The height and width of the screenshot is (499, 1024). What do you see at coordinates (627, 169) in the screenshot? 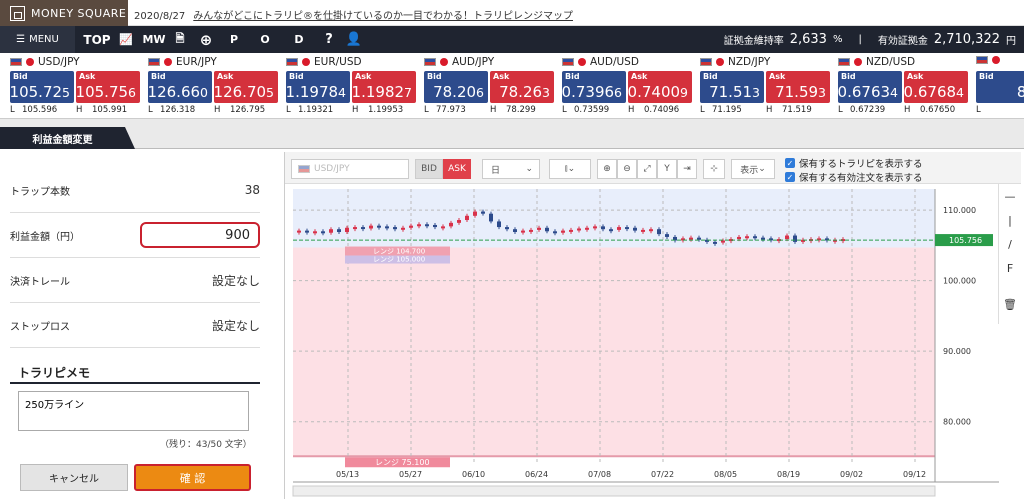
I see `zoom-out-icon: ⊖` at bounding box center [627, 169].